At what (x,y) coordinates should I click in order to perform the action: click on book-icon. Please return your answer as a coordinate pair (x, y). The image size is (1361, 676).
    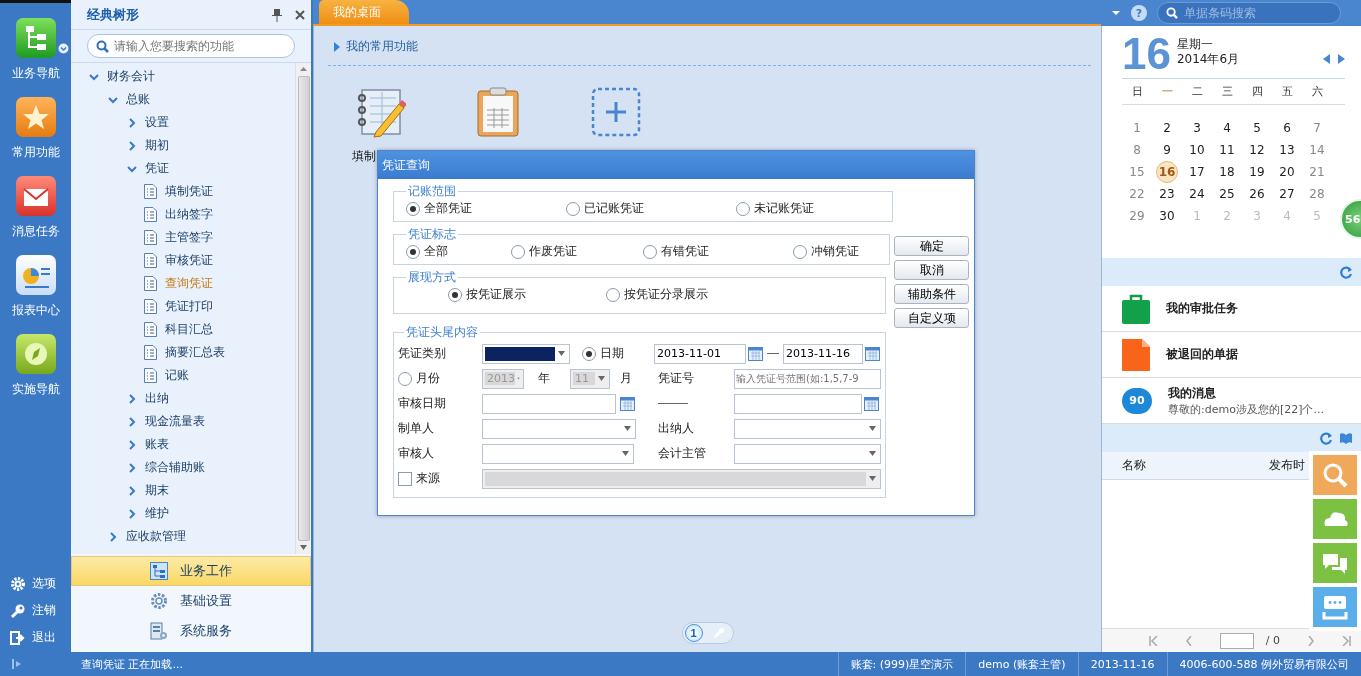
    Looking at the image, I should click on (1346, 438).